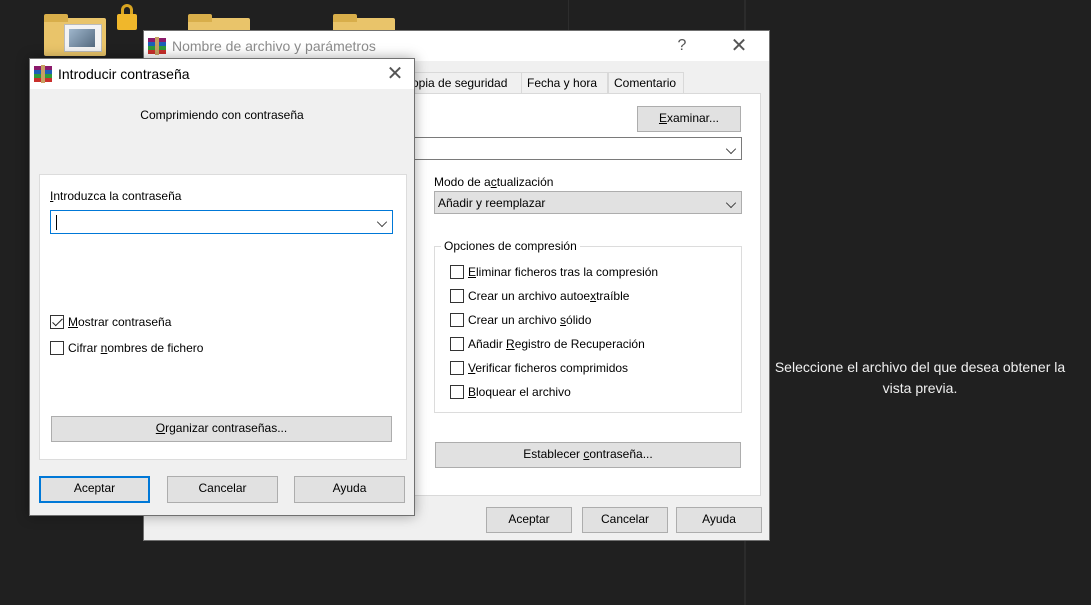 This screenshot has width=1091, height=605. I want to click on text-caret, so click(56, 222).